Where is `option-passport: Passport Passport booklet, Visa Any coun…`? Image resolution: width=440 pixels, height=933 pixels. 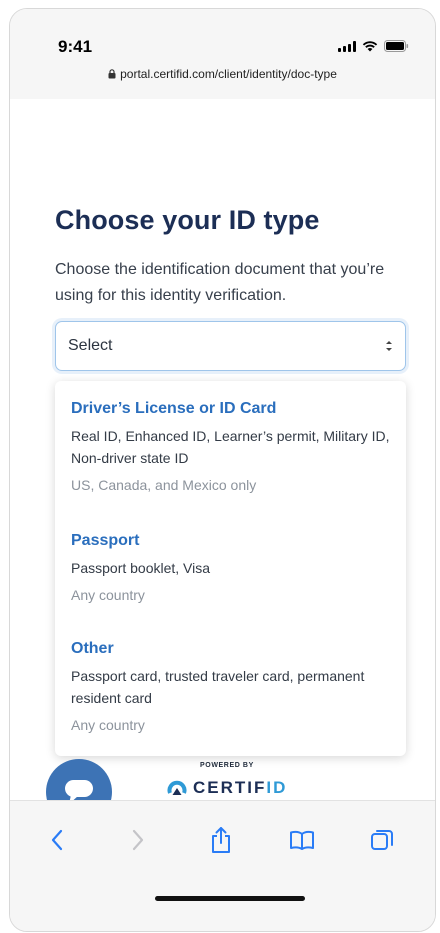
option-passport: Passport Passport booklet, Visa Any coun… is located at coordinates (231, 568).